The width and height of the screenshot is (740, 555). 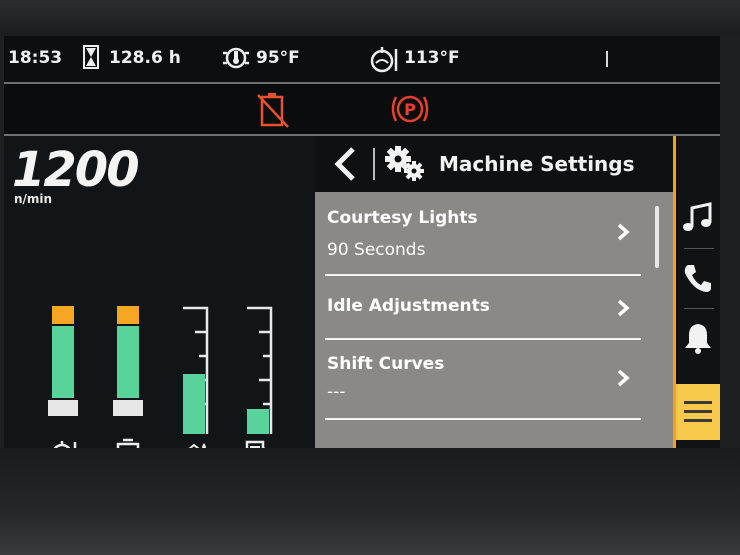 What do you see at coordinates (408, 306) in the screenshot?
I see `menu-item-label: Idle Adjustments` at bounding box center [408, 306].